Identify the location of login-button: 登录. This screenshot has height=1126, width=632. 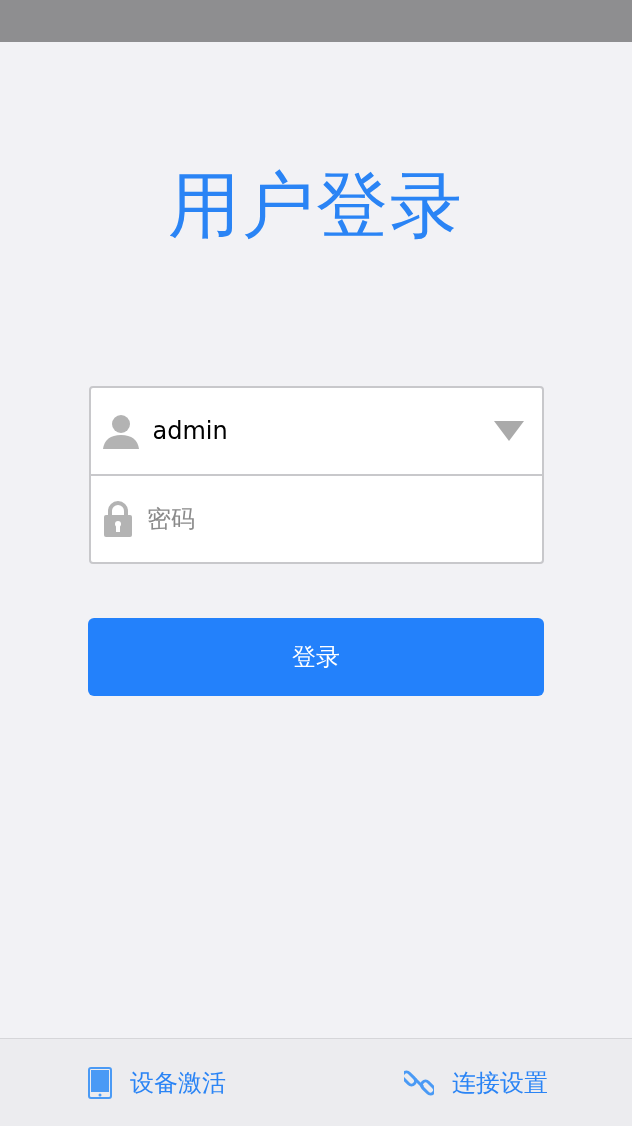
(316, 657).